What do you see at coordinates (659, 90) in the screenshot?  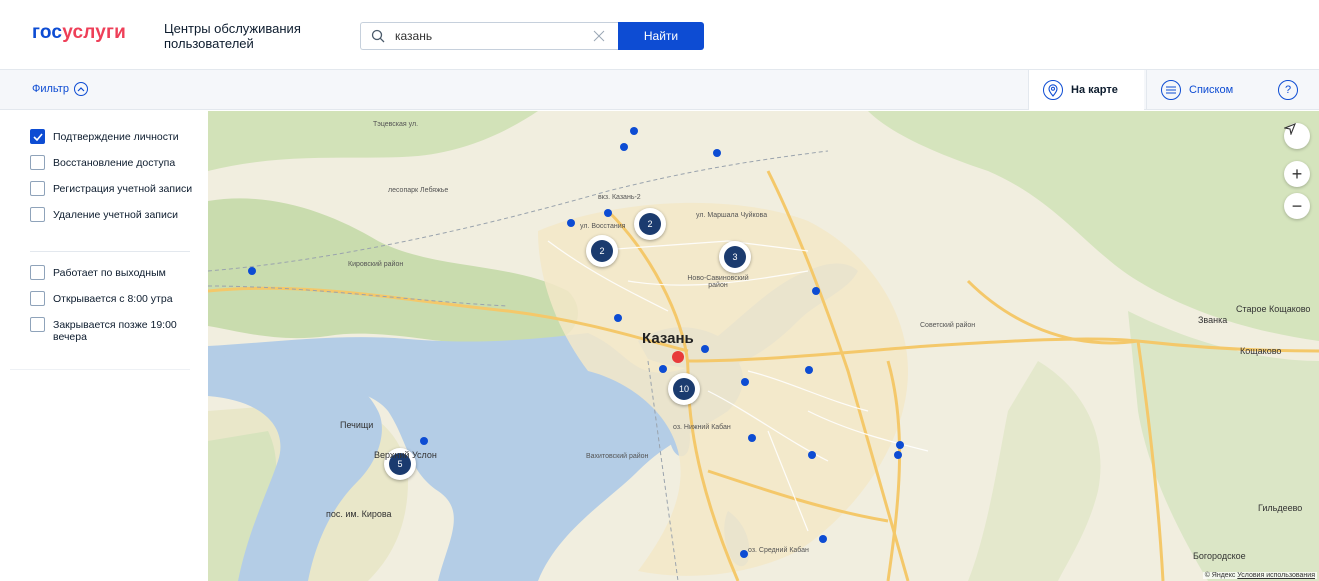 I see `toolbar: Фильтр На карте Списком ?` at bounding box center [659, 90].